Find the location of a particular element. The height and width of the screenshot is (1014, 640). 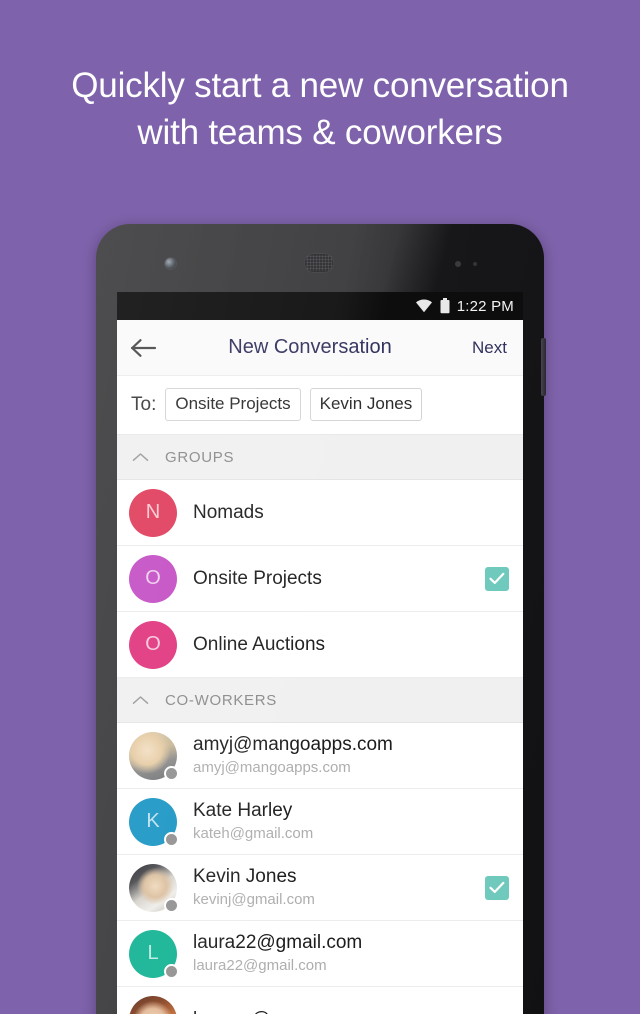

group-list-item: O Online Auctions is located at coordinates (320, 645).